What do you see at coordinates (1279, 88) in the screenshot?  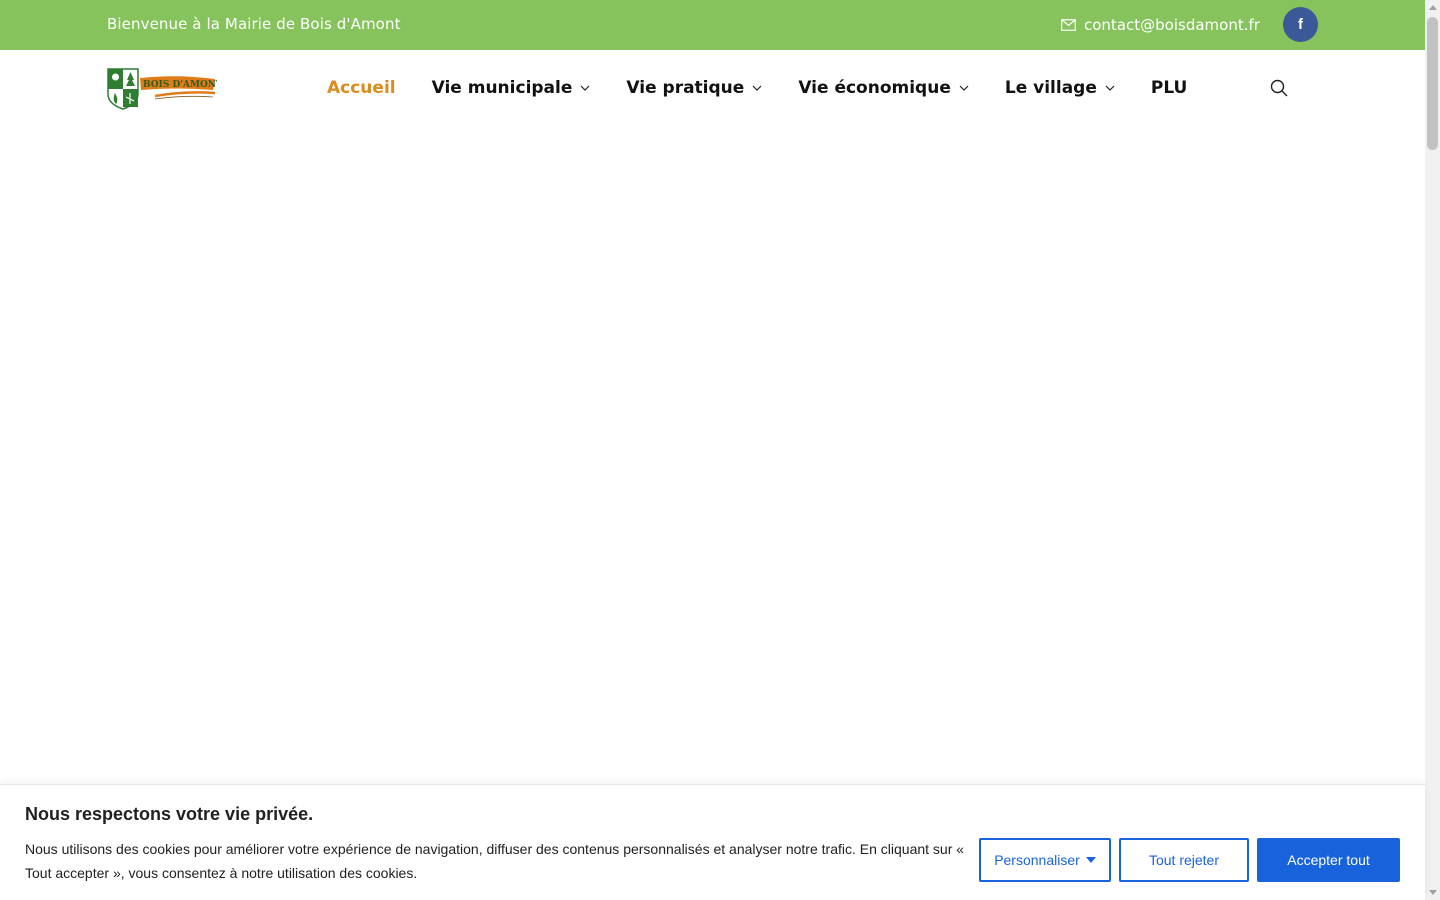 I see `search-icon` at bounding box center [1279, 88].